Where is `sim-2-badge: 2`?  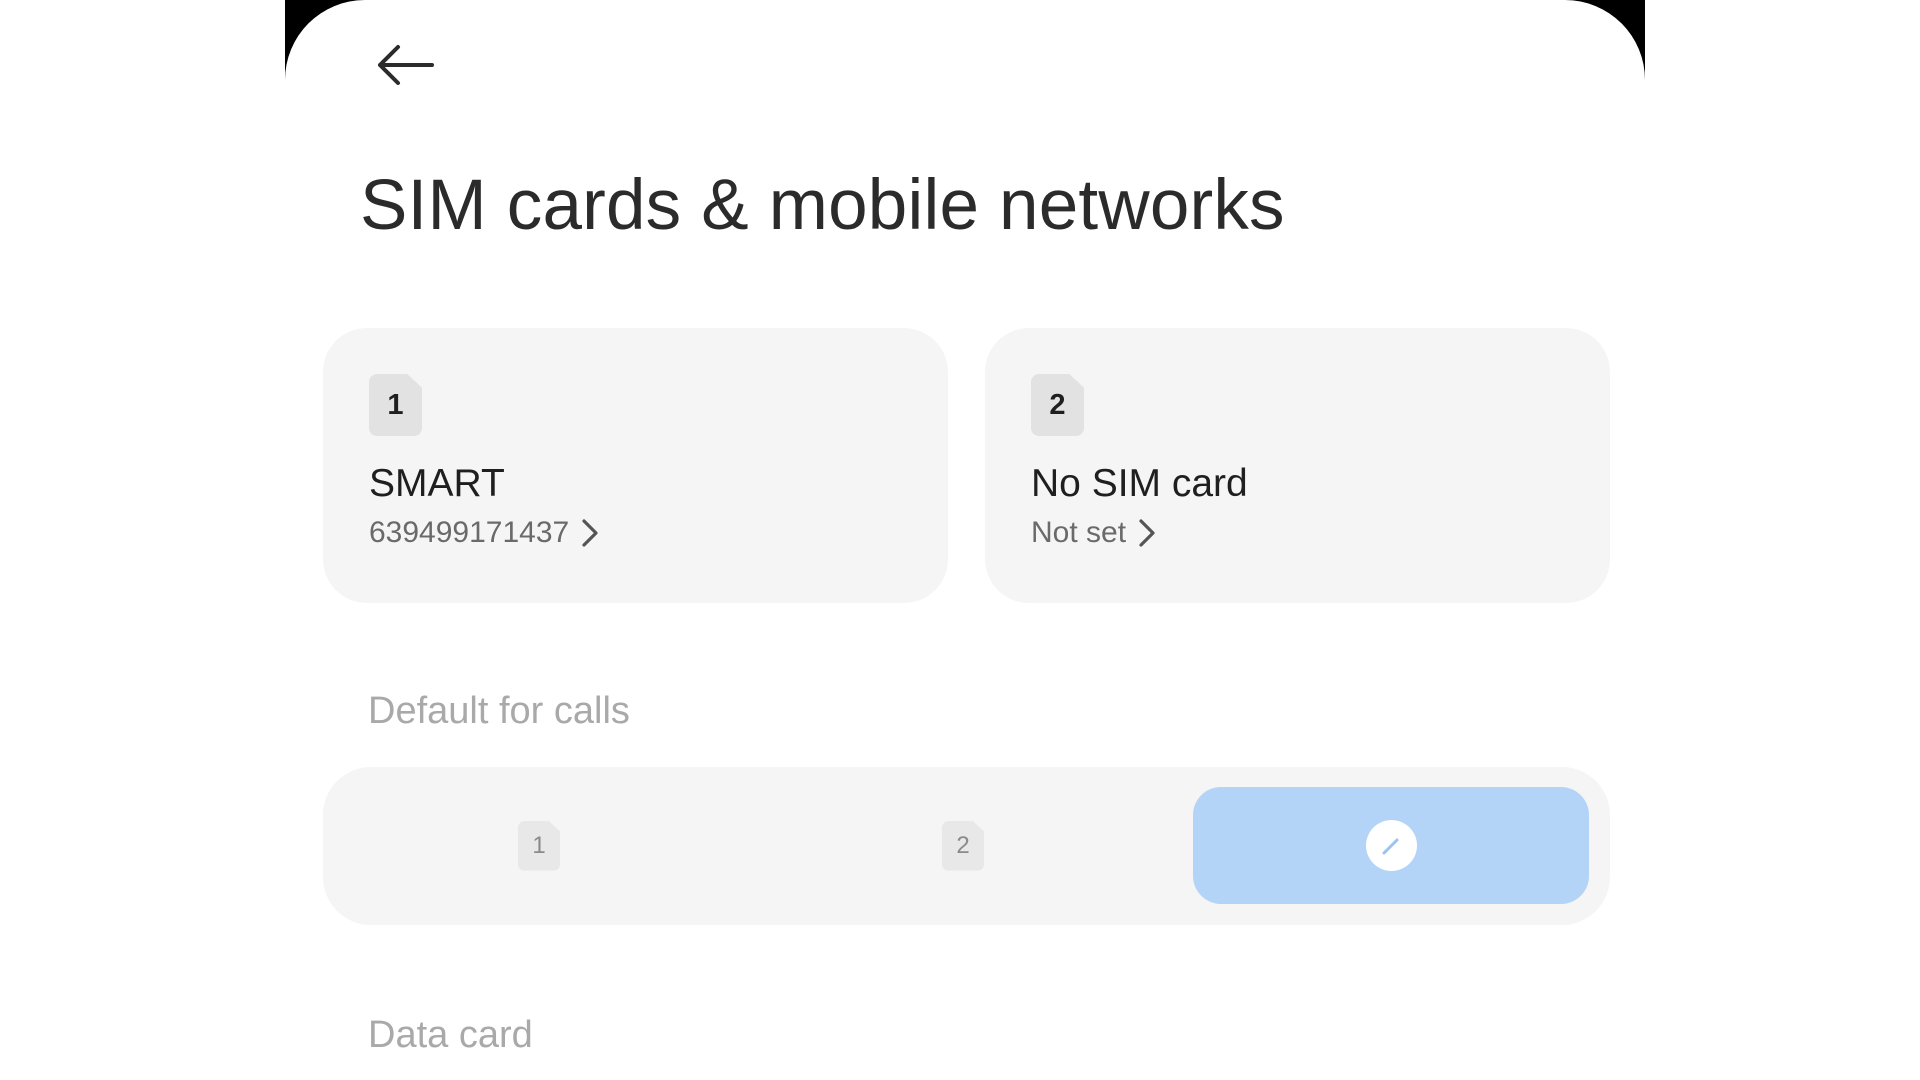 sim-2-badge: 2 is located at coordinates (963, 845).